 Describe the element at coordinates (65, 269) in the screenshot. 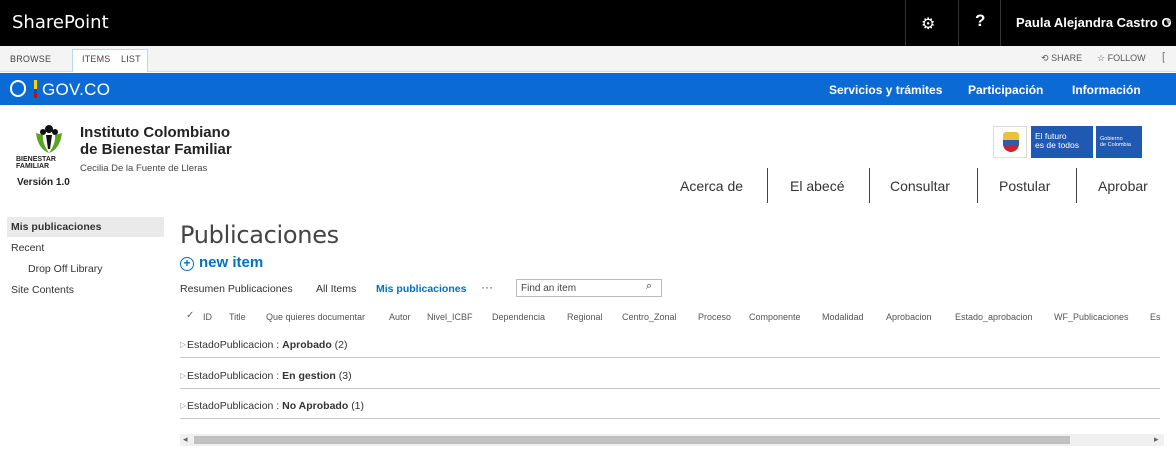

I see `leftnav-item-drop-off-library: Drop Off Library` at that location.